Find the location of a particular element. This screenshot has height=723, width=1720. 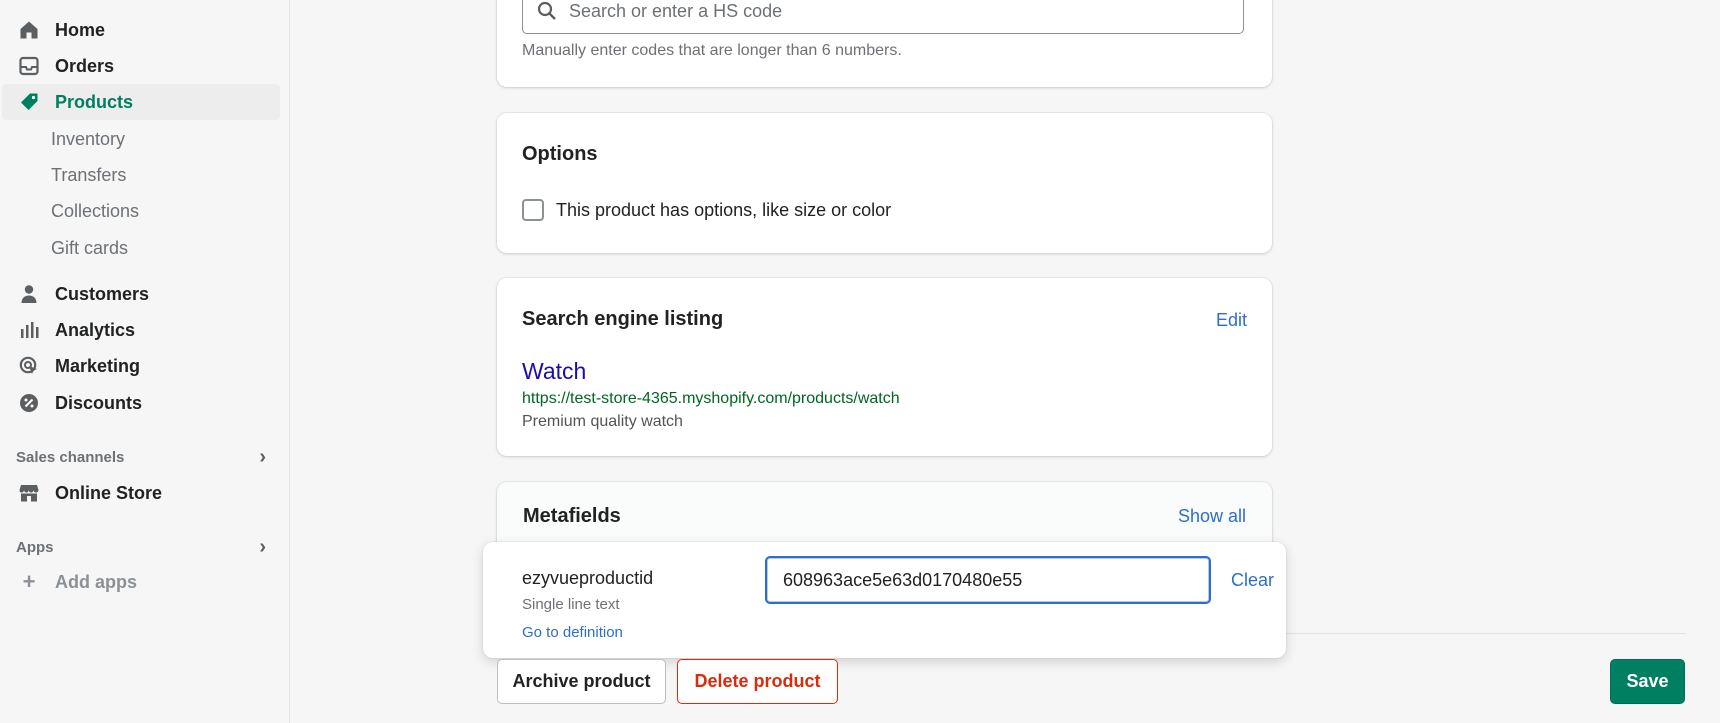

nav-inventory: Inventory is located at coordinates (88, 139).